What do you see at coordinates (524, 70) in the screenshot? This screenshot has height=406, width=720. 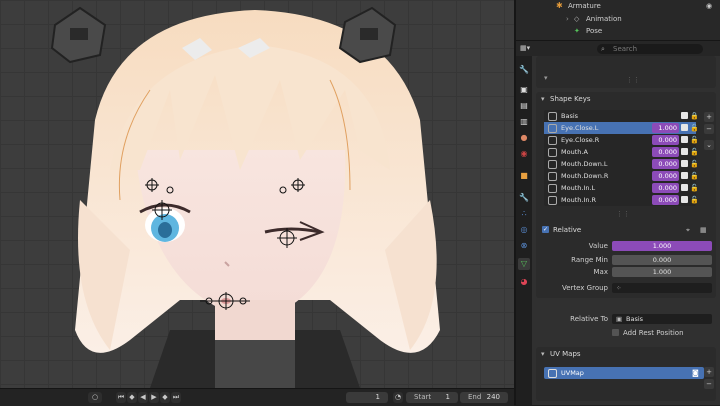 I see `tool-icon: 🔧` at bounding box center [524, 70].